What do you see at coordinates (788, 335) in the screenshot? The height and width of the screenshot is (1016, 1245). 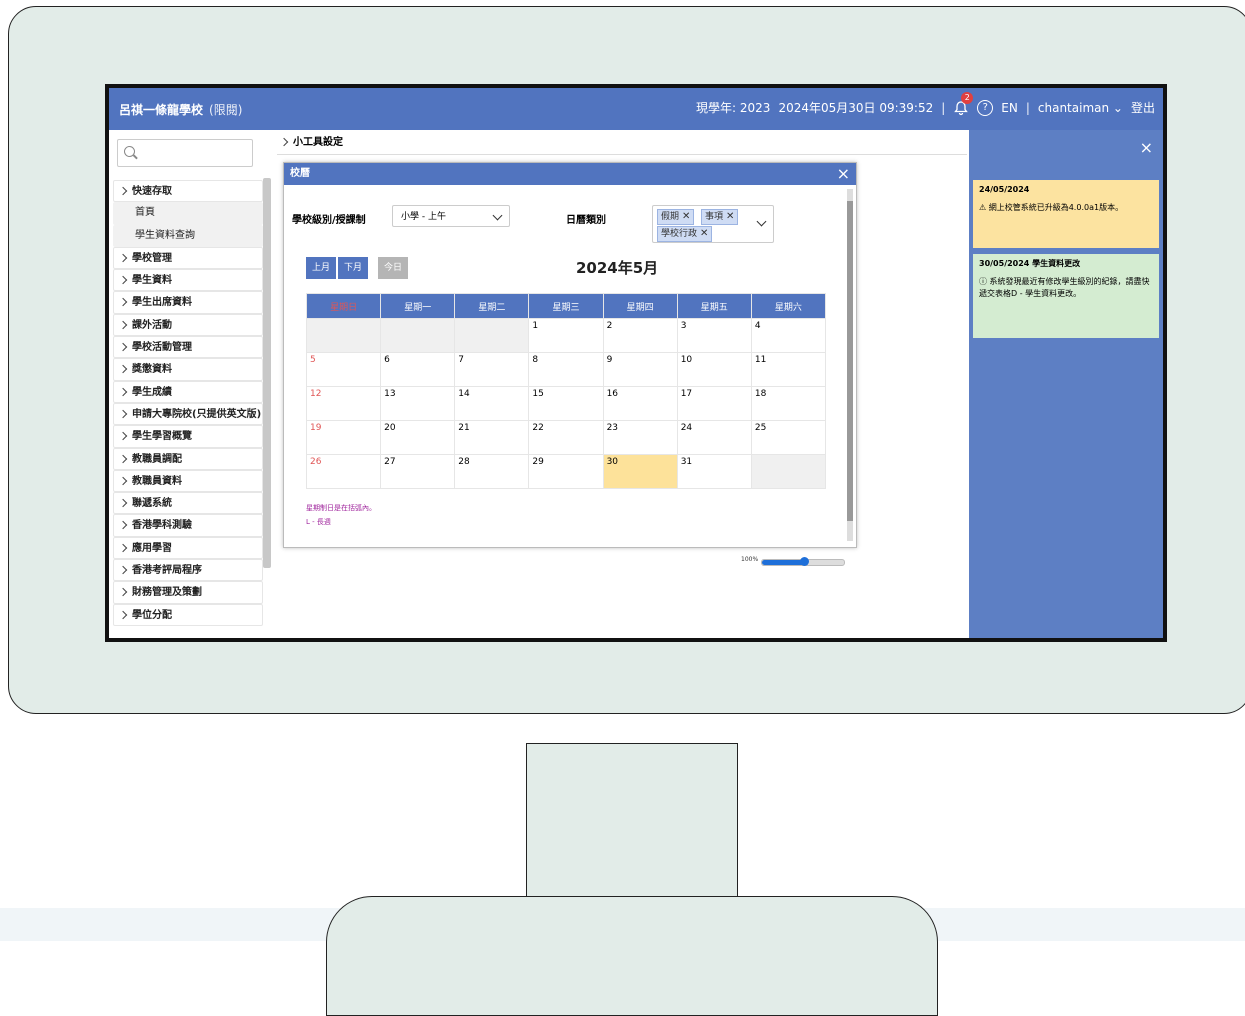 I see `calendar-day-cell: 4` at bounding box center [788, 335].